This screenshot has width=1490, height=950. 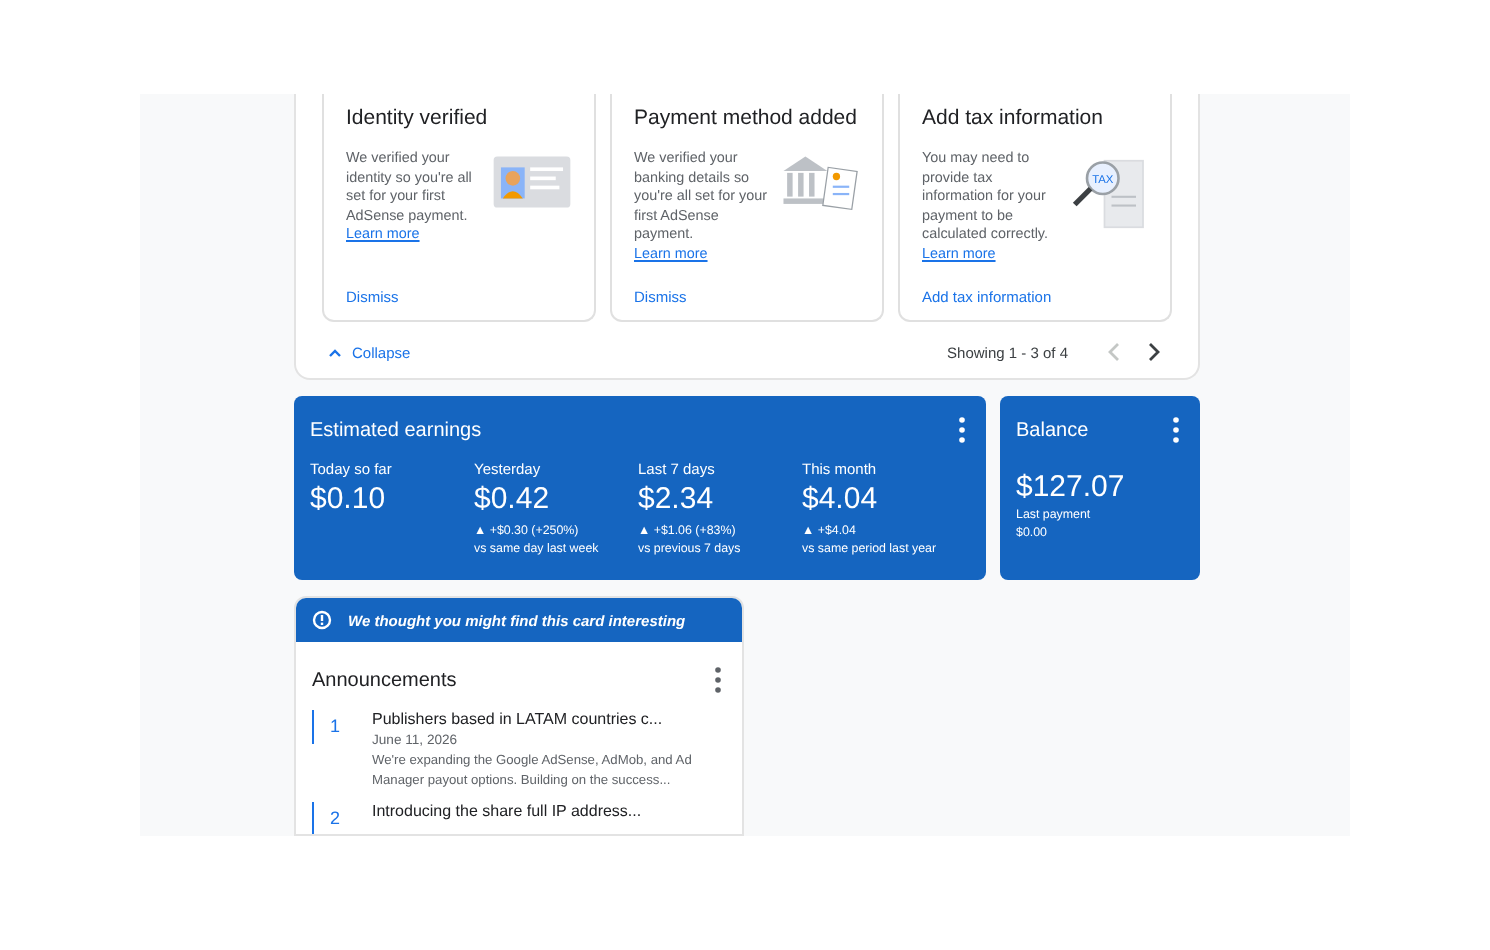 What do you see at coordinates (384, 680) in the screenshot?
I see `card-title: Announcements` at bounding box center [384, 680].